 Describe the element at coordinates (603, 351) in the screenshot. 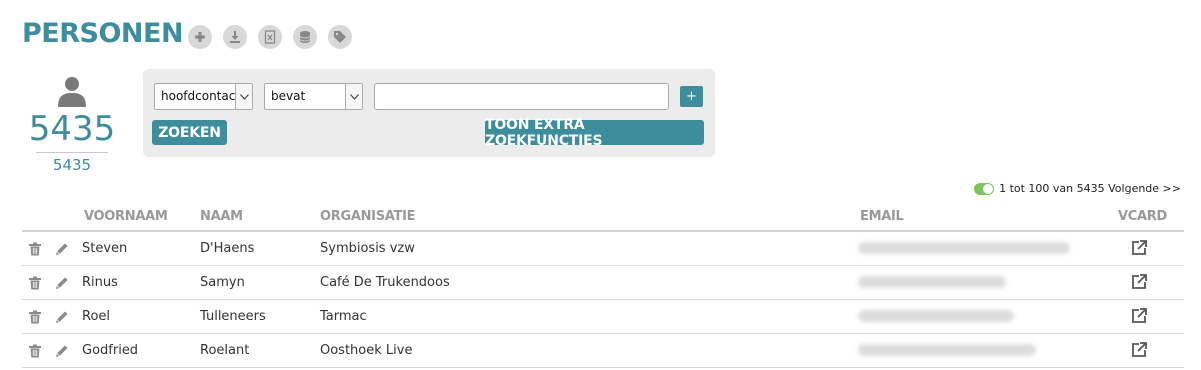

I see `table-row: Godfried Roelant Oosthoek Live` at that location.